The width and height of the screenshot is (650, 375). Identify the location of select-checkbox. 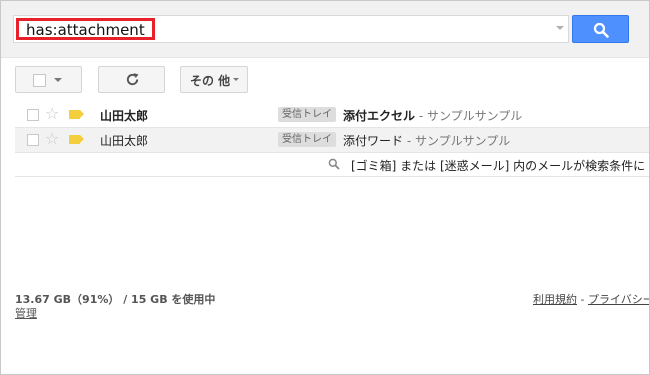
(39, 80).